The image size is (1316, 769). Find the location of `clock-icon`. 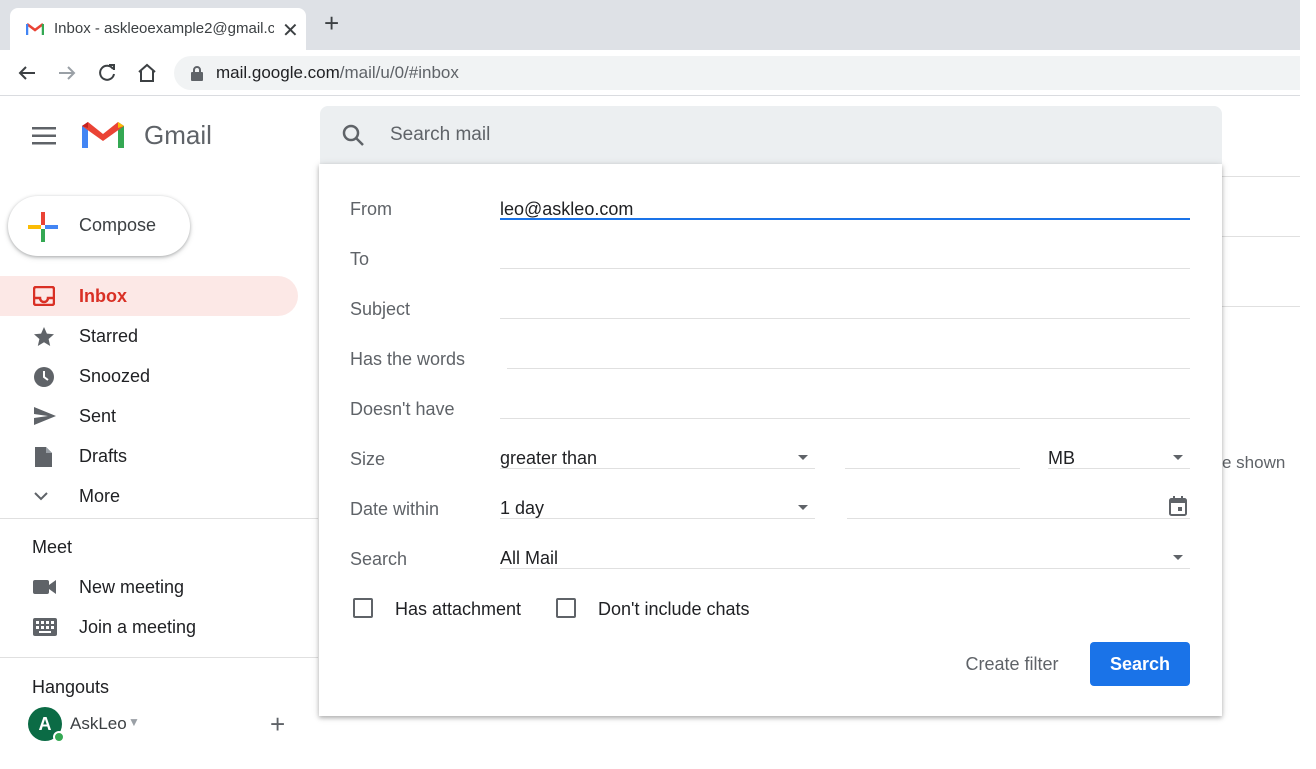

clock-icon is located at coordinates (44, 377).